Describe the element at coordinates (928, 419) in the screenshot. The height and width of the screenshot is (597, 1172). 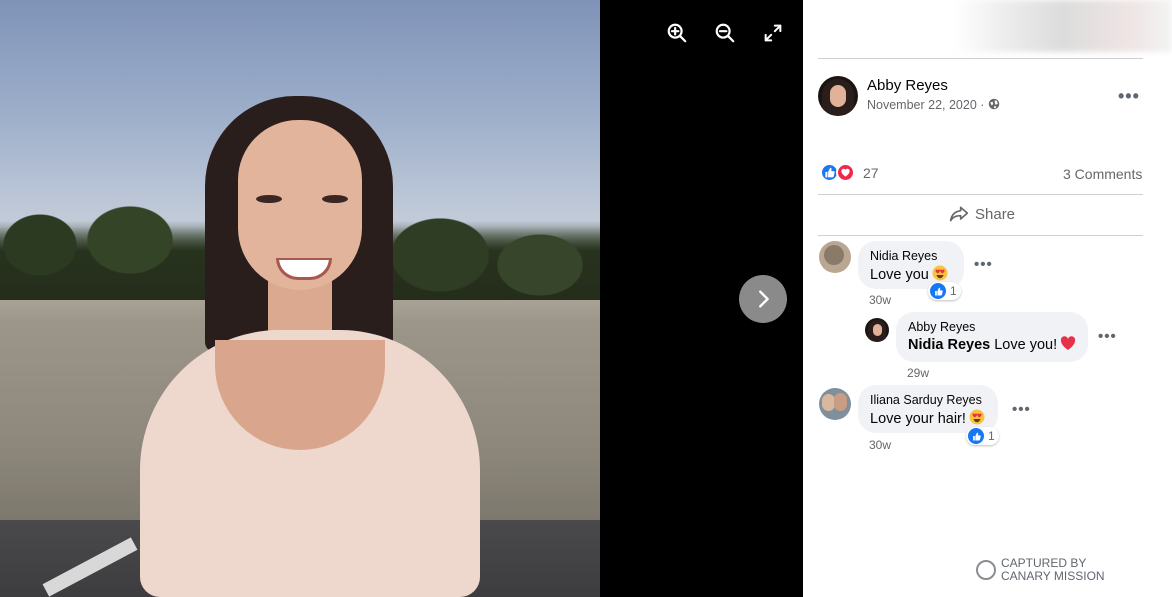
I see `comment-text: Love your hair!` at that location.